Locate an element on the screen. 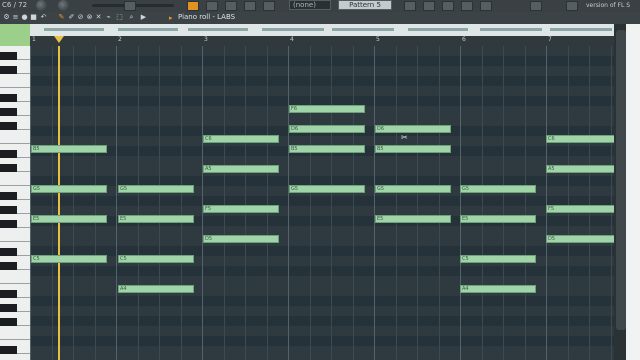 The image size is (640, 360). select-icon: ⬚ is located at coordinates (119, 17).